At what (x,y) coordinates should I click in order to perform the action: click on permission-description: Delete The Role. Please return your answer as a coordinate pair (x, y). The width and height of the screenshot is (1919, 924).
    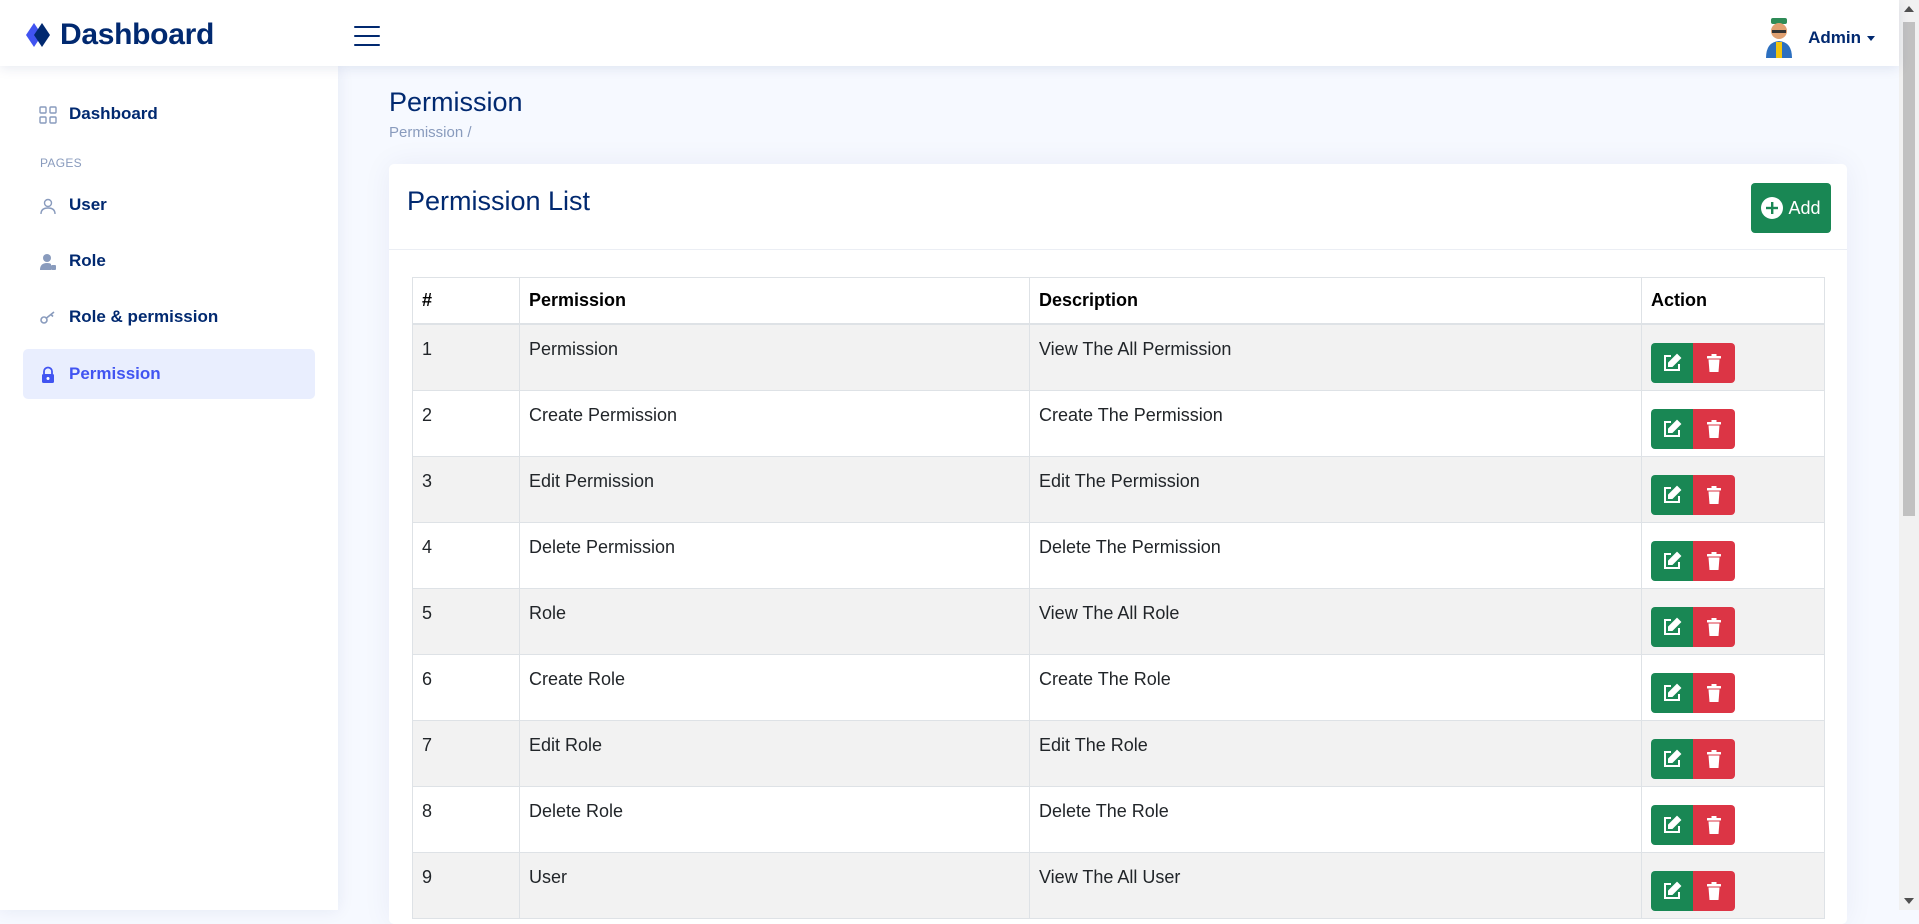
    Looking at the image, I should click on (1335, 819).